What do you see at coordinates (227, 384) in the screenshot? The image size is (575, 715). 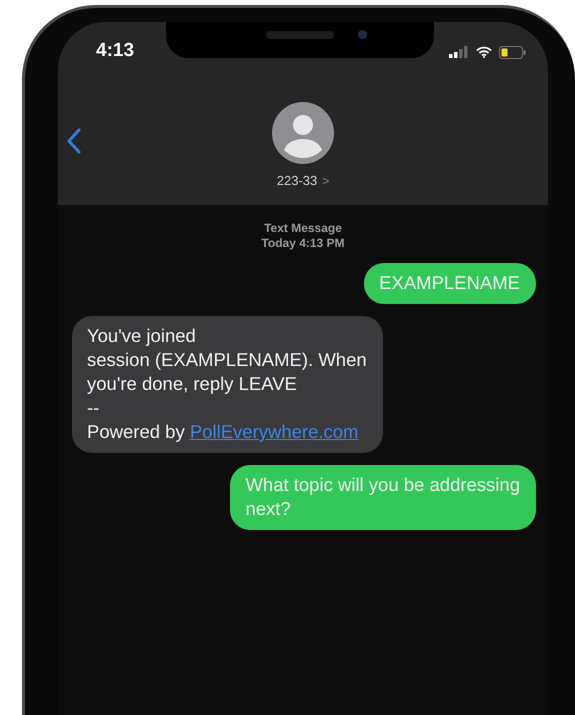 I see `message-bubble: You've joined session (EXAMPLENAME). When you're done, reply LEAVE -- Powered by PollEverywhere.com` at bounding box center [227, 384].